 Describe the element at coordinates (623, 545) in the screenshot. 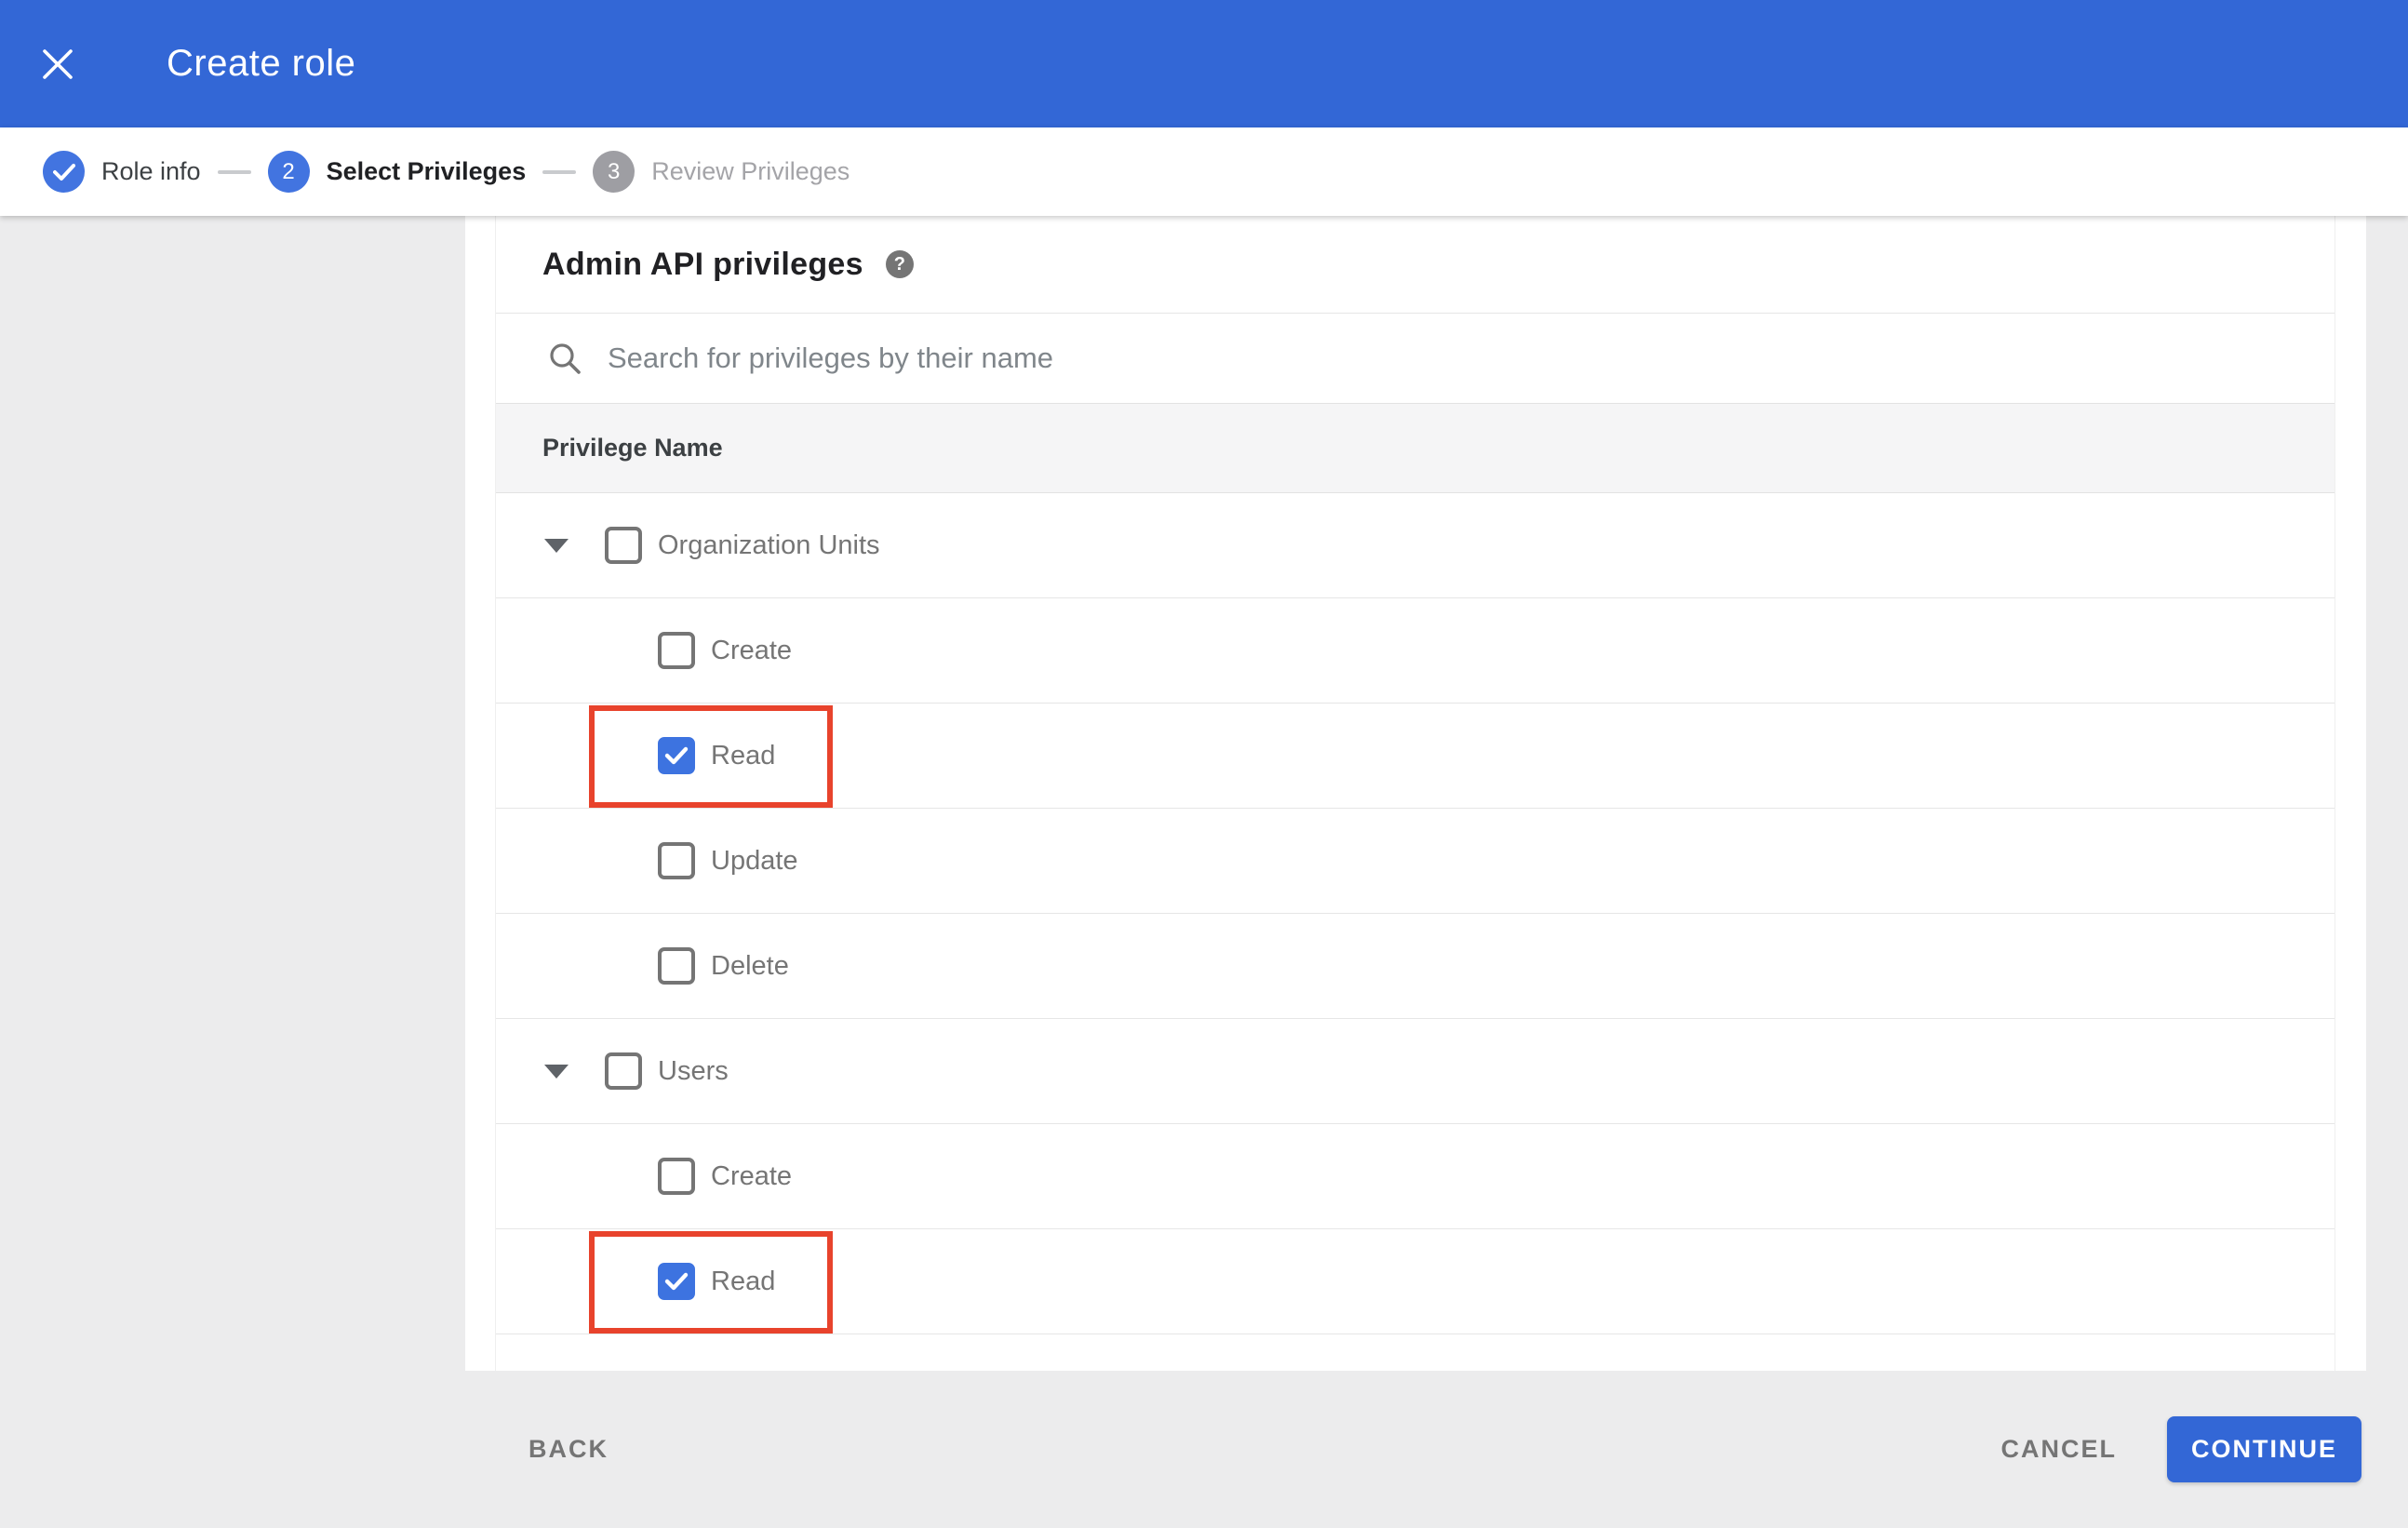

I see `checkbox-organization-units` at that location.